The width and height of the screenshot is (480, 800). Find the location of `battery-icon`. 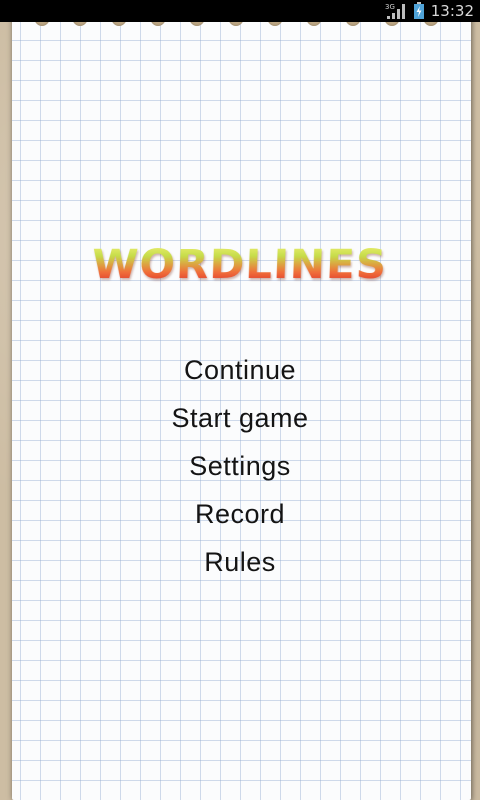

battery-icon is located at coordinates (418, 10).